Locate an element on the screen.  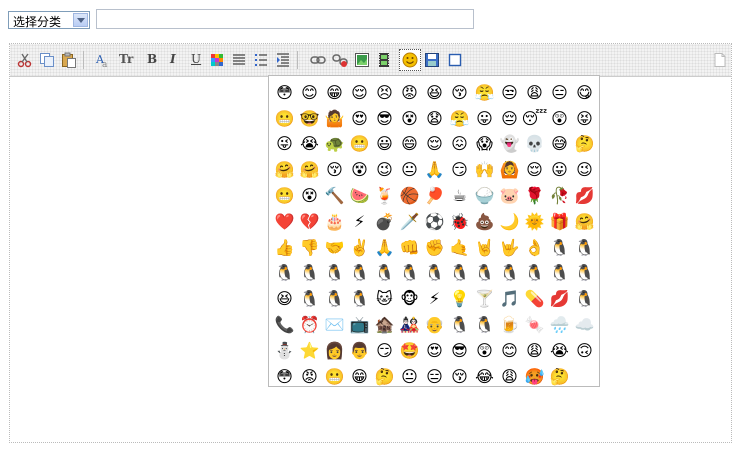
emoticon-item: 🍺 is located at coordinates (509, 325).